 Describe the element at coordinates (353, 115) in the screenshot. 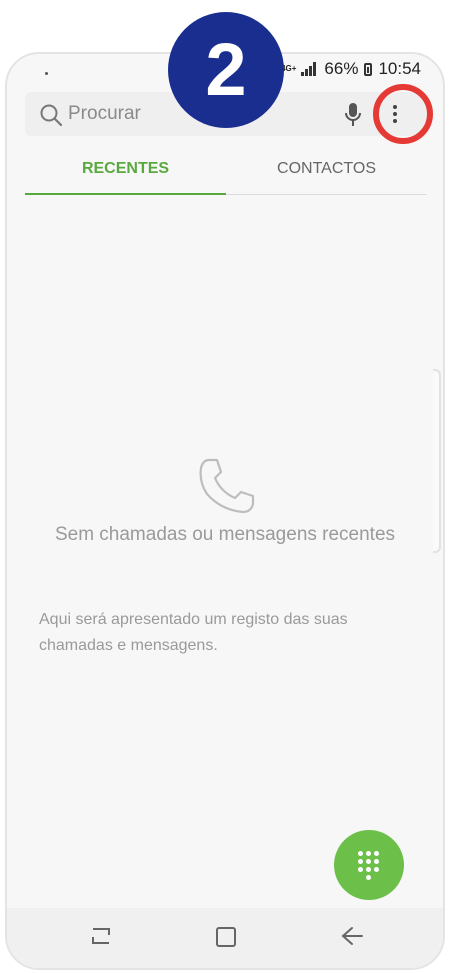

I see `mic-icon` at that location.